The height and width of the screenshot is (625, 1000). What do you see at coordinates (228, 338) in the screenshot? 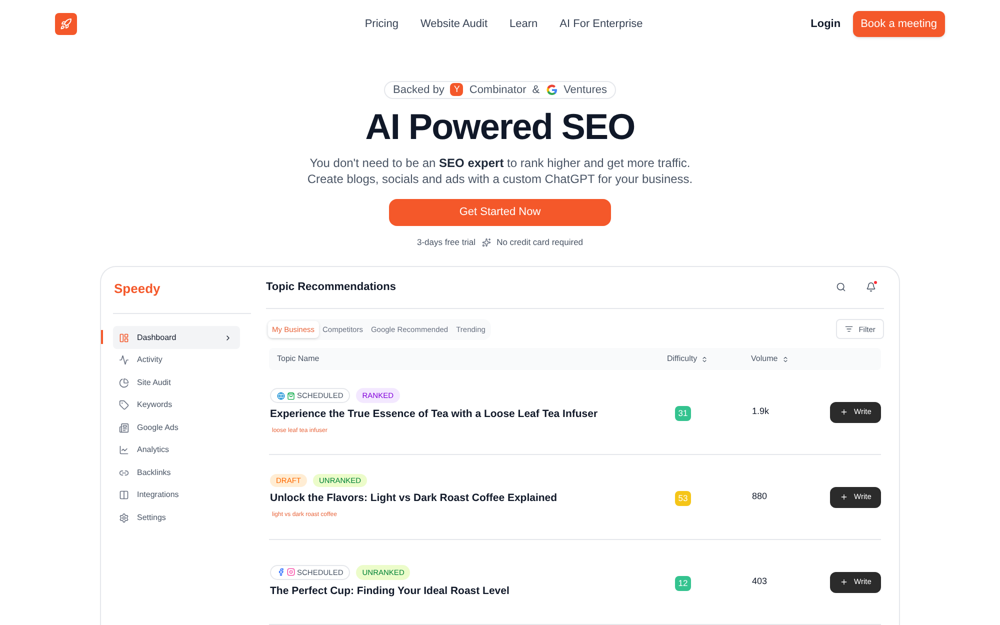
I see `chevron-icon` at bounding box center [228, 338].